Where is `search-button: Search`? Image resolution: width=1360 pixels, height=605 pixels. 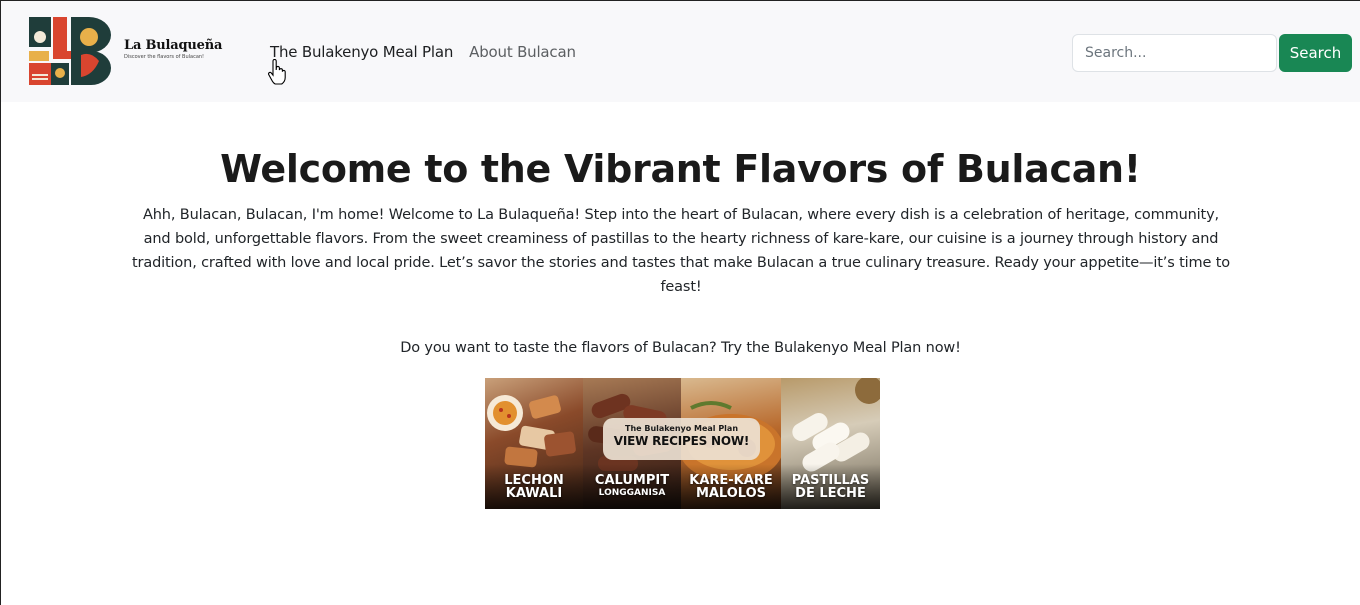
search-button: Search is located at coordinates (1315, 53).